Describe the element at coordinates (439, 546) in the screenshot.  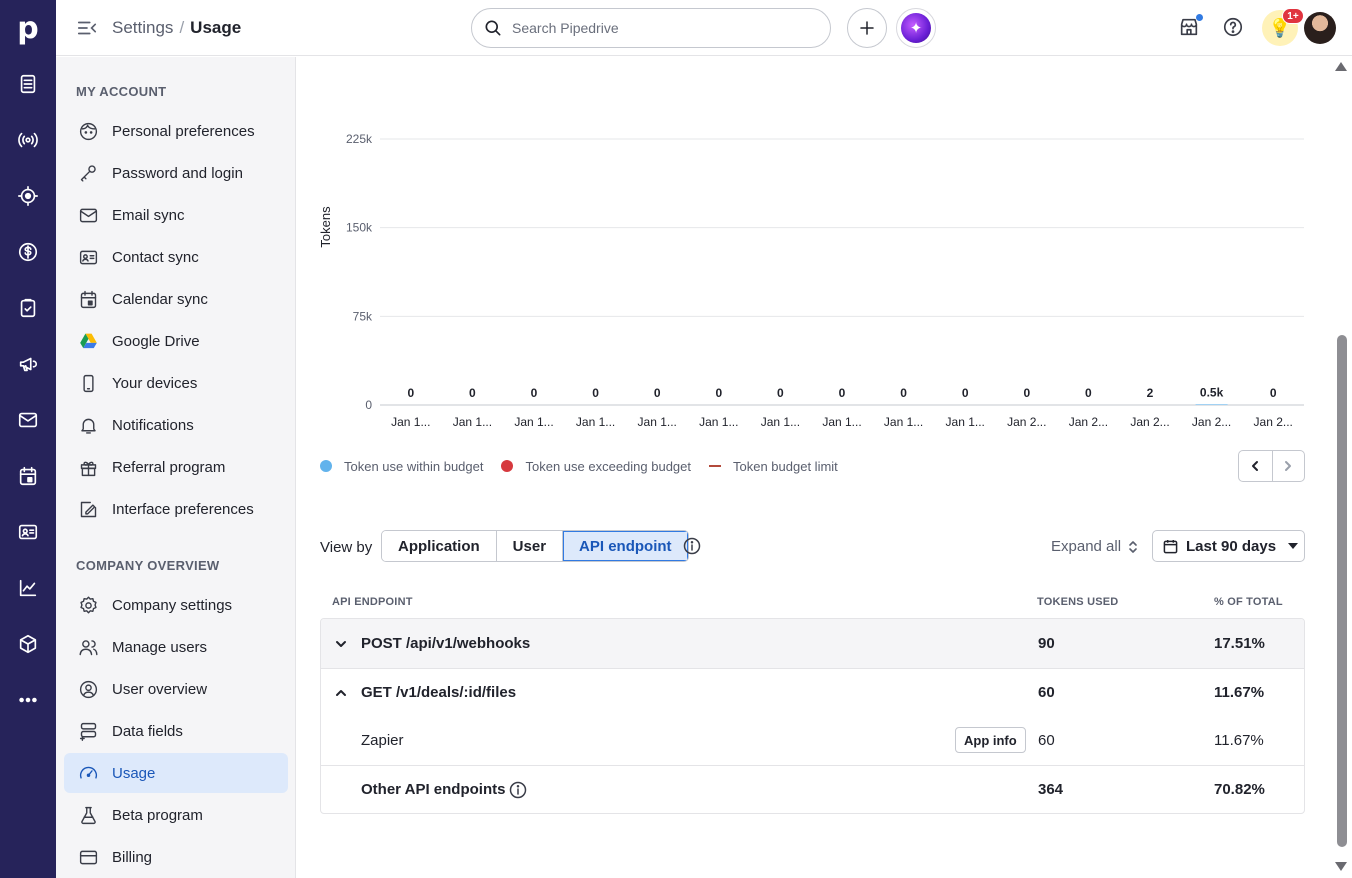
I see `tab-application: Application` at that location.